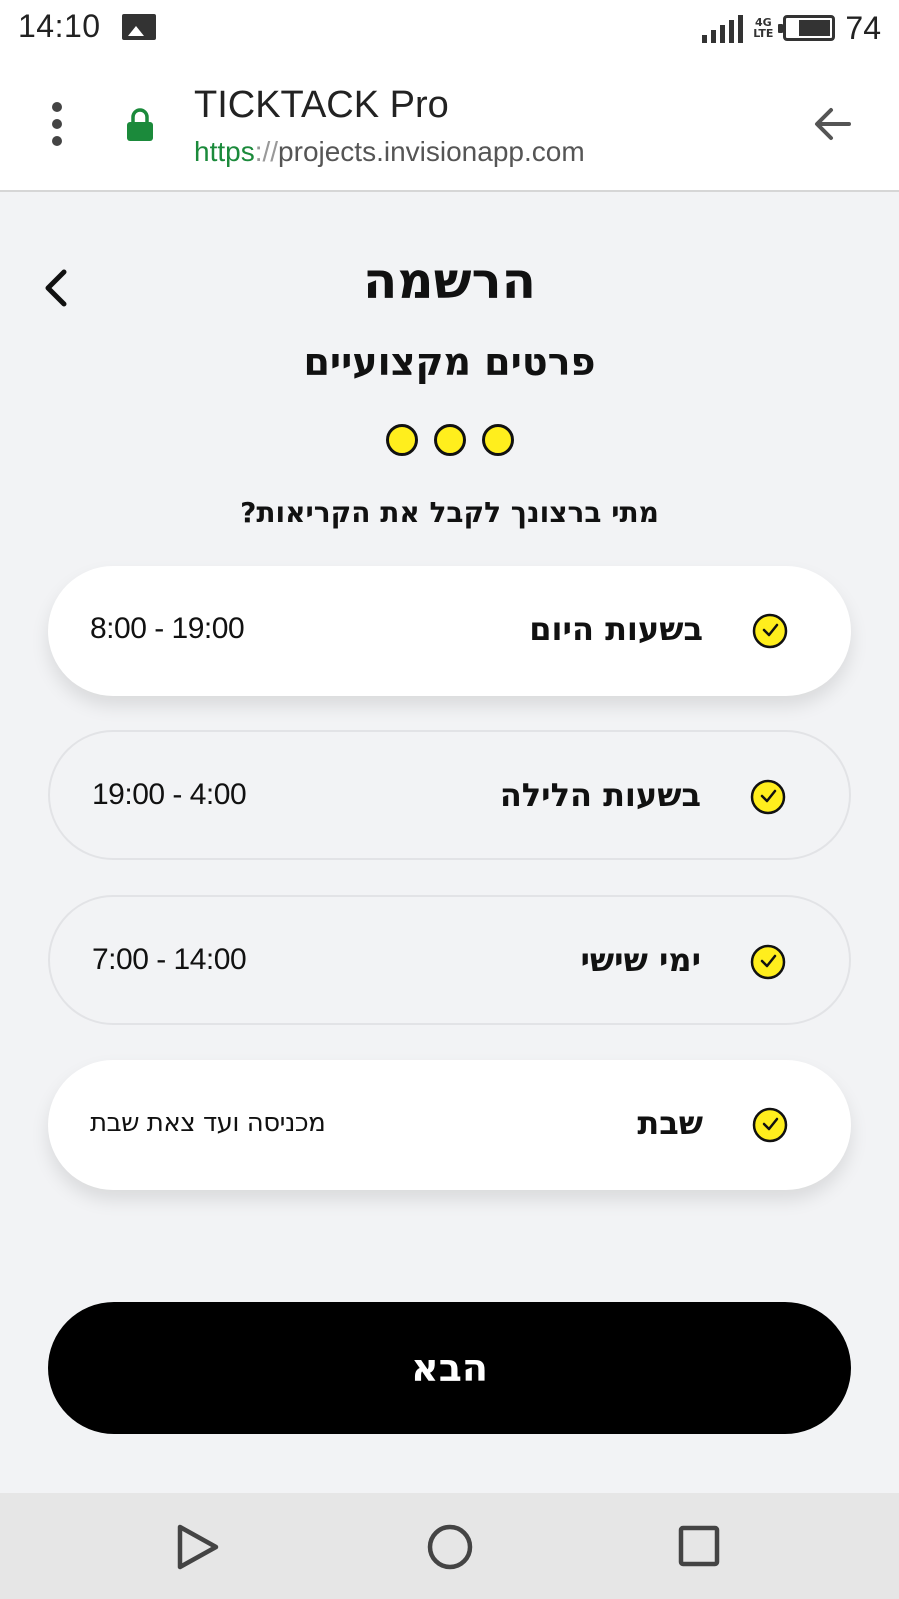 This screenshot has height=1599, width=899. Describe the element at coordinates (670, 1123) in the screenshot. I see `option-label: שבת` at that location.